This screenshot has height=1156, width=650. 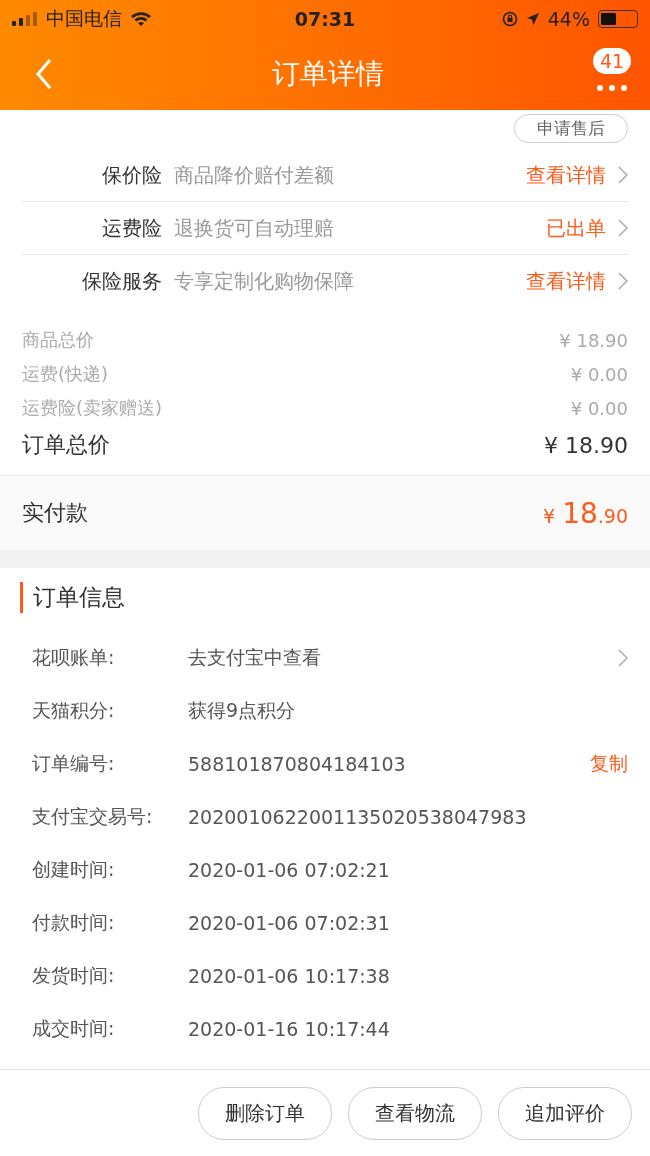 I want to click on info-value: 2020-01-06 07:02:31, so click(x=289, y=922).